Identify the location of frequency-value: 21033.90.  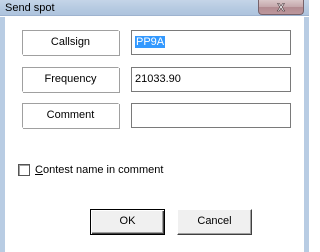
(158, 79).